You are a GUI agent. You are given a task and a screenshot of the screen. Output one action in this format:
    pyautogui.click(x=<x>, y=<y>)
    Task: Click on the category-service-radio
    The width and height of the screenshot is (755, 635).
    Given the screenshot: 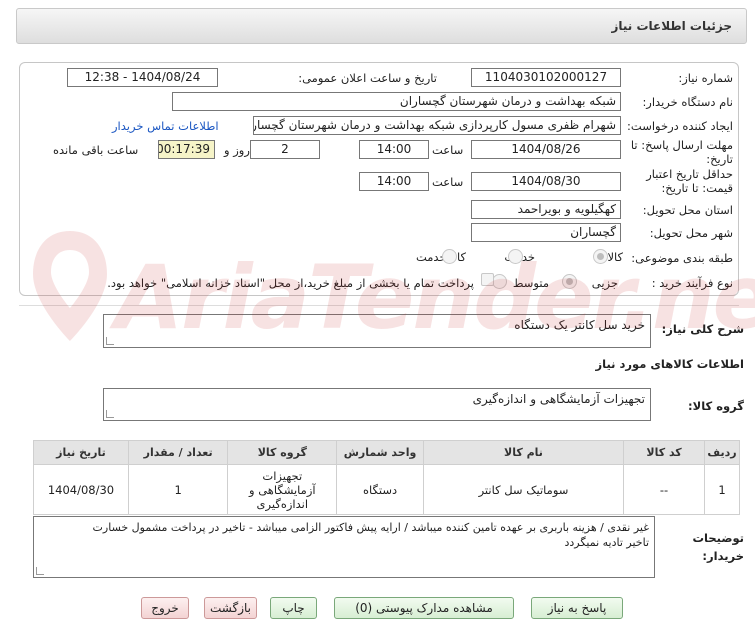 What is the action you would take?
    pyautogui.click(x=515, y=256)
    